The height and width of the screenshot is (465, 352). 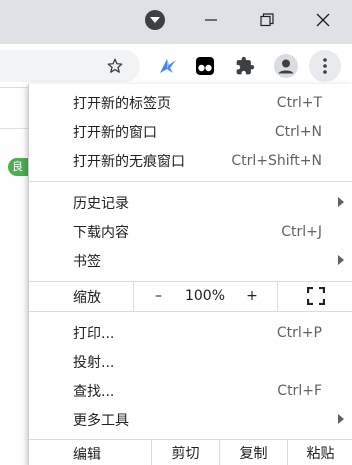 I want to click on zoom-row: 缩放 – 100% +, so click(x=190, y=296).